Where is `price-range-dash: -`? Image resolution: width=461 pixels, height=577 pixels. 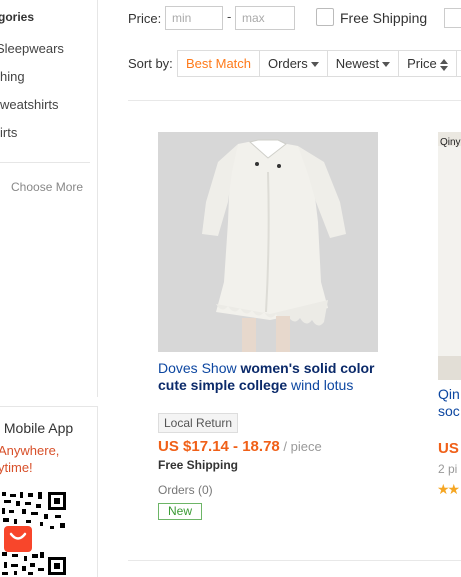 price-range-dash: - is located at coordinates (229, 16).